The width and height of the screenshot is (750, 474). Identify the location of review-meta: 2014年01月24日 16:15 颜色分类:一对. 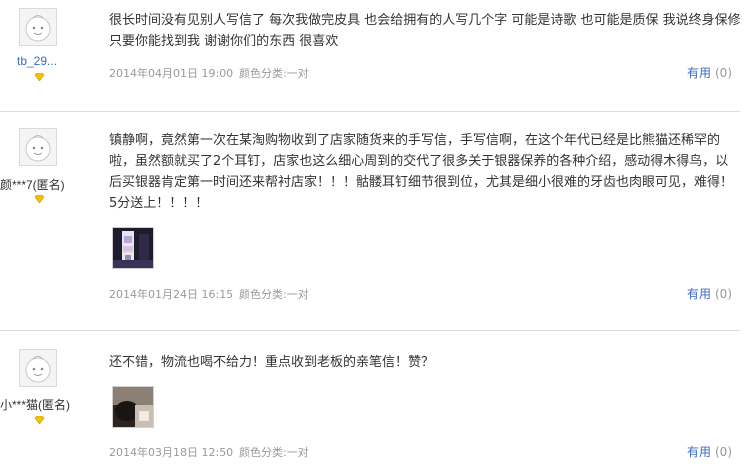
(209, 294).